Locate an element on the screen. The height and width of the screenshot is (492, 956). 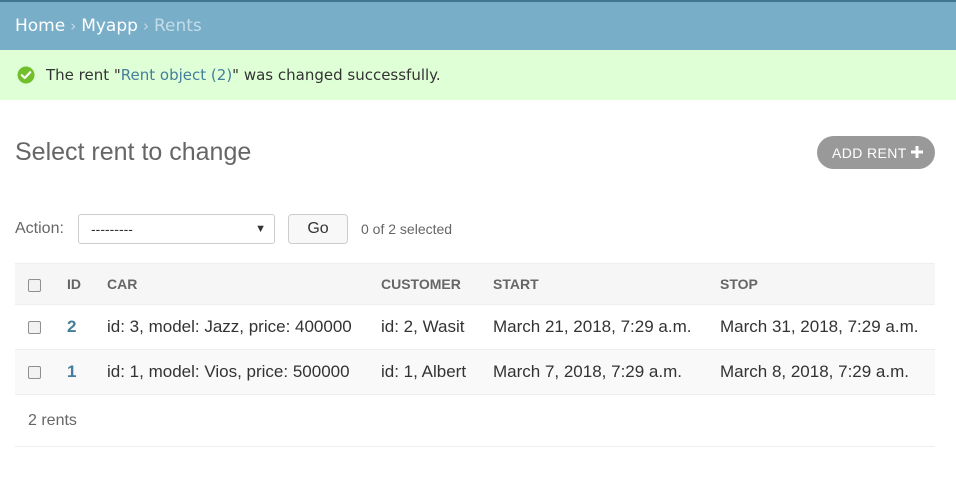
message-prefix: The rent " is located at coordinates (83, 75).